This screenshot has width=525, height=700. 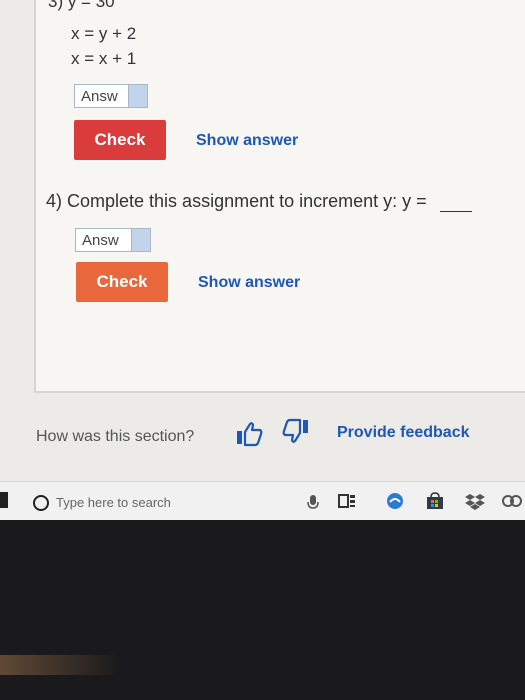 What do you see at coordinates (250, 434) in the screenshot?
I see `thumbs-up-icon` at bounding box center [250, 434].